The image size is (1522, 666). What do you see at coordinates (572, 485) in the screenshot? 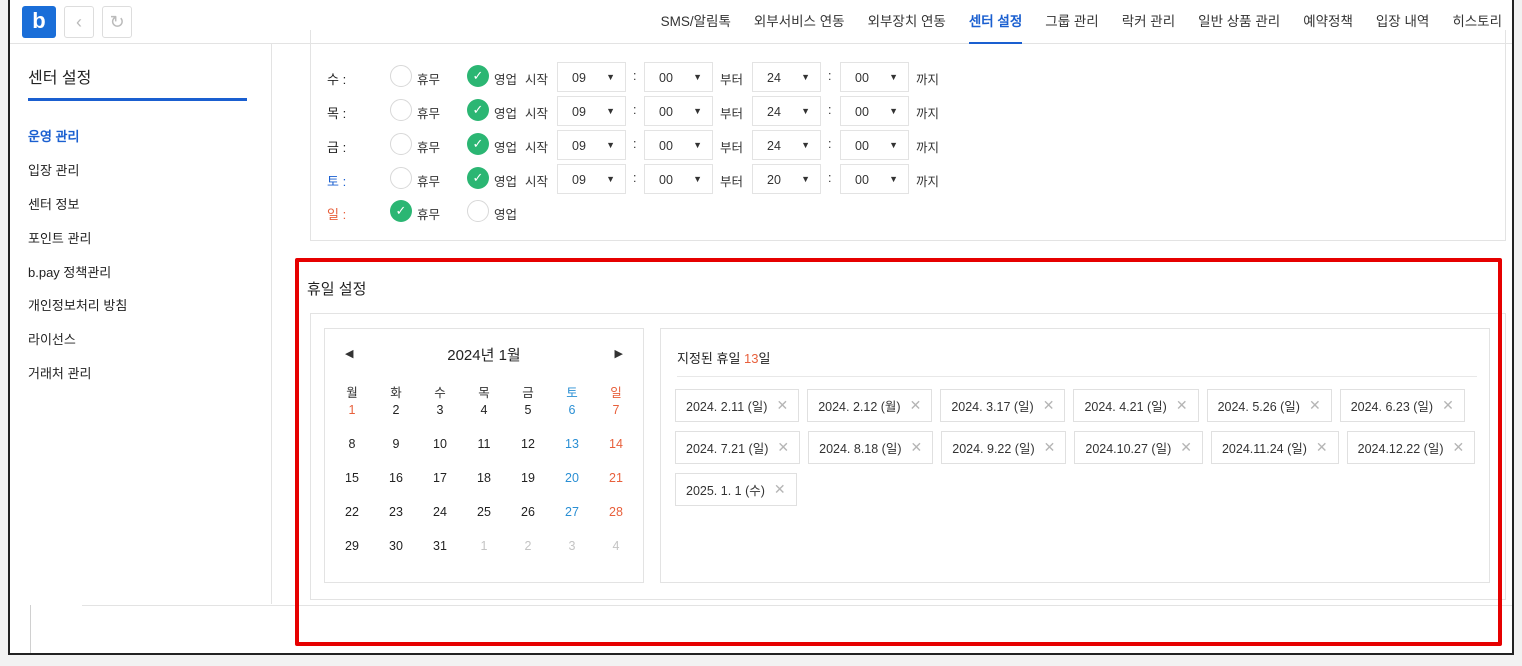
I see `calendar-day: 20` at bounding box center [572, 485].